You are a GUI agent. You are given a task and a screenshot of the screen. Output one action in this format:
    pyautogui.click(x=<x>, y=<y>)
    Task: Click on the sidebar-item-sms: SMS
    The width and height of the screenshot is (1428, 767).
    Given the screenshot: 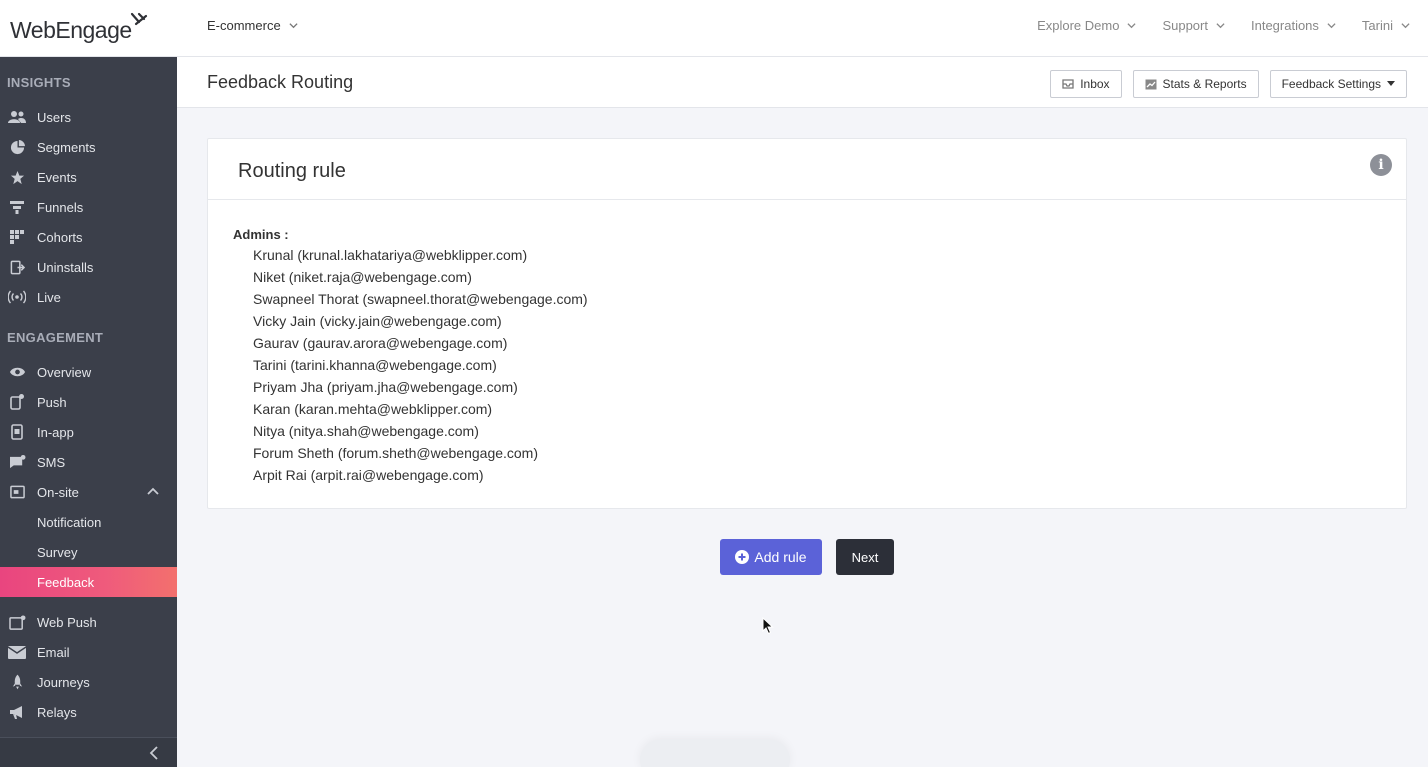 What is the action you would take?
    pyautogui.click(x=88, y=462)
    